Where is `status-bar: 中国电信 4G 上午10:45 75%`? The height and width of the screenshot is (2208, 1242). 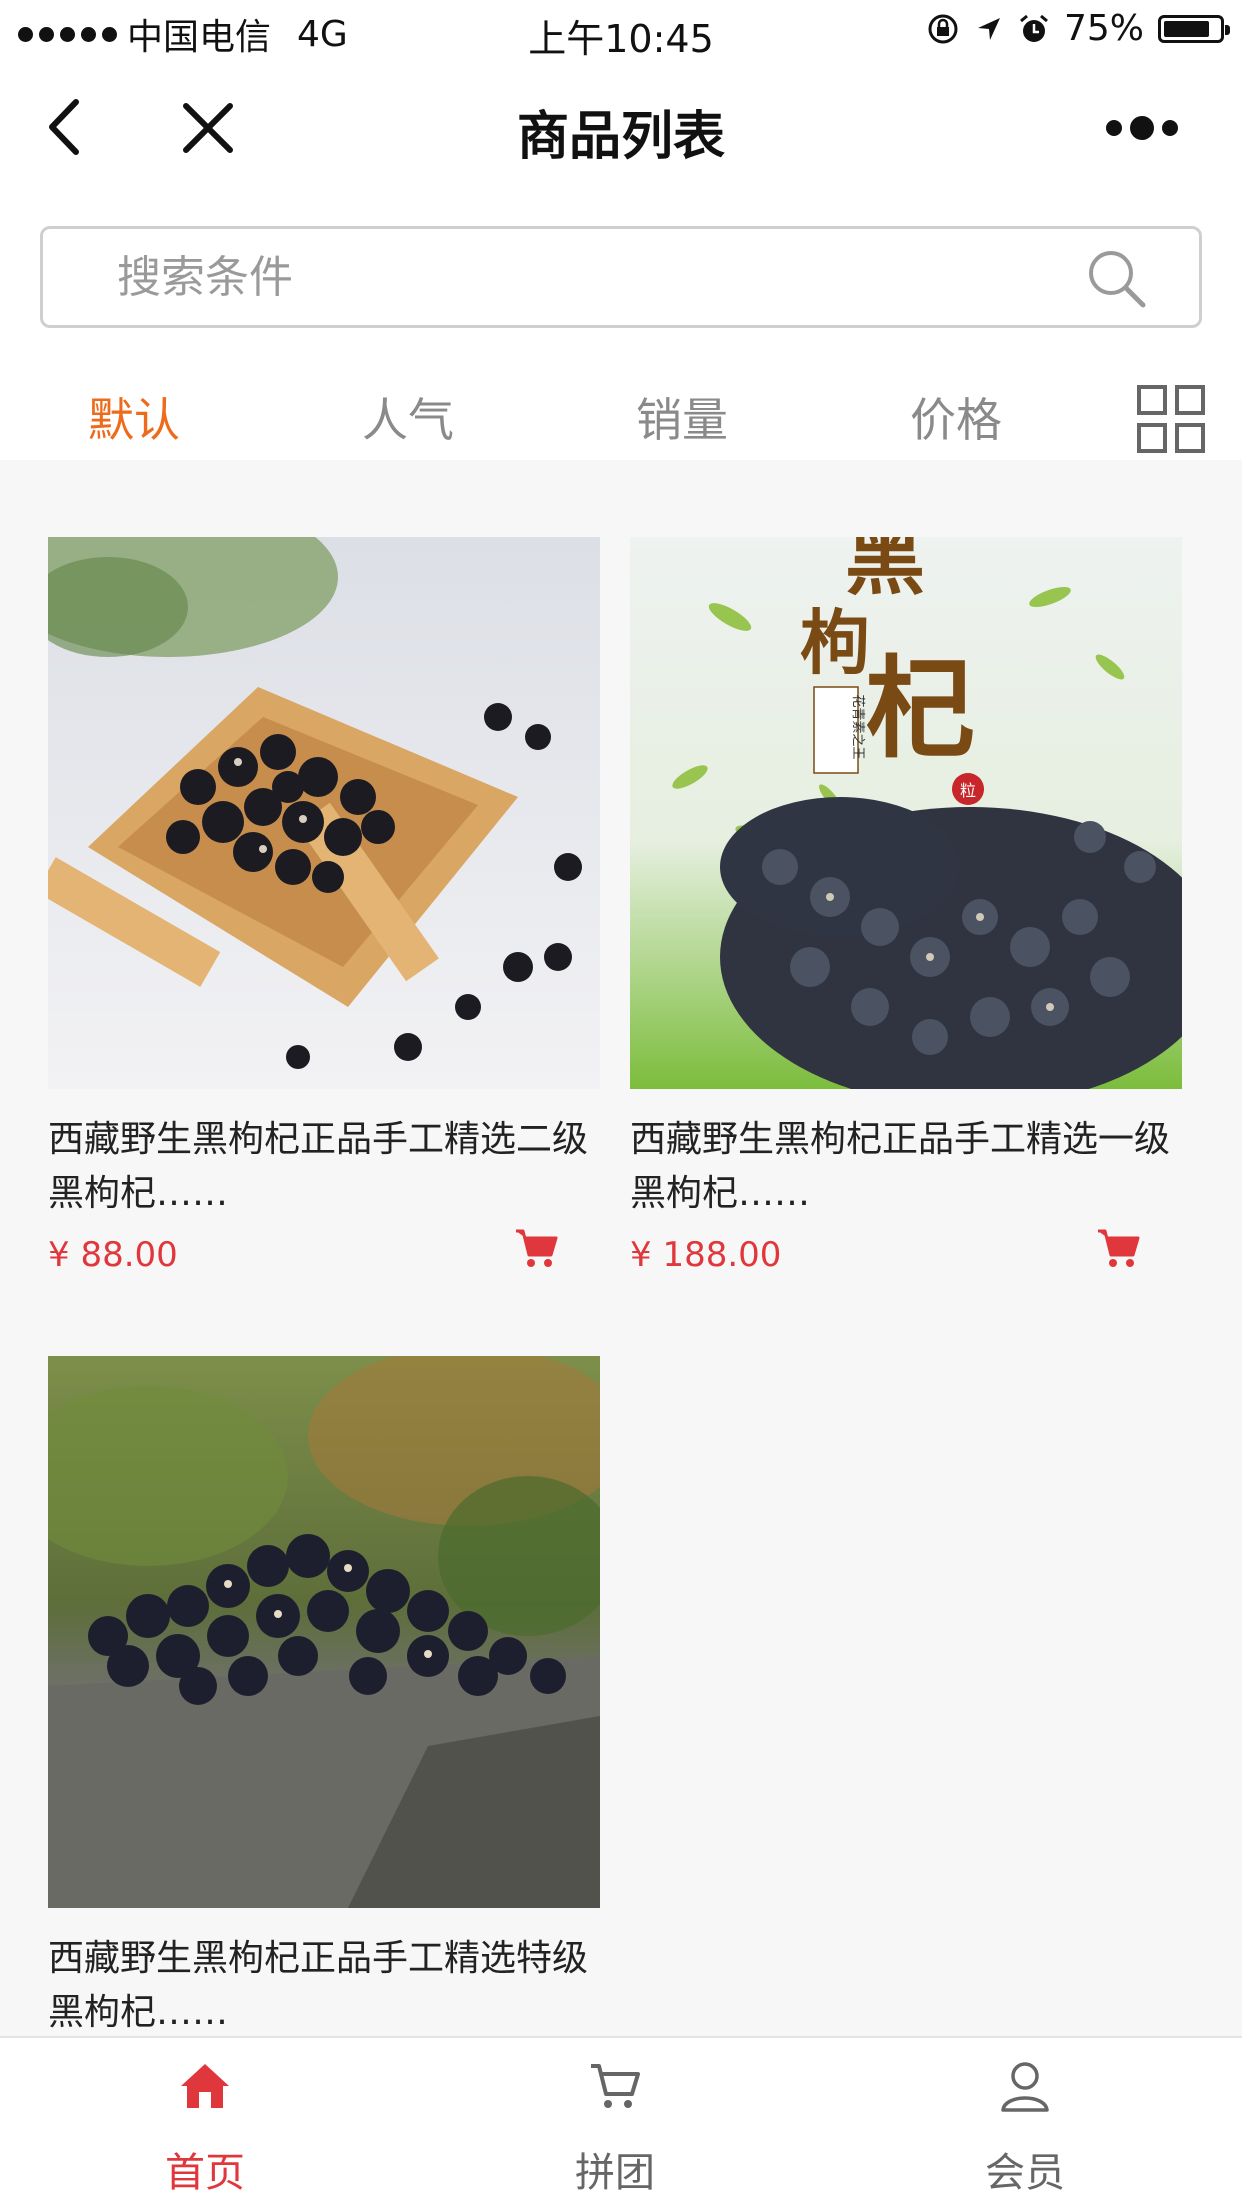
status-bar: 中国电信 4G 上午10:45 75% is located at coordinates (621, 31).